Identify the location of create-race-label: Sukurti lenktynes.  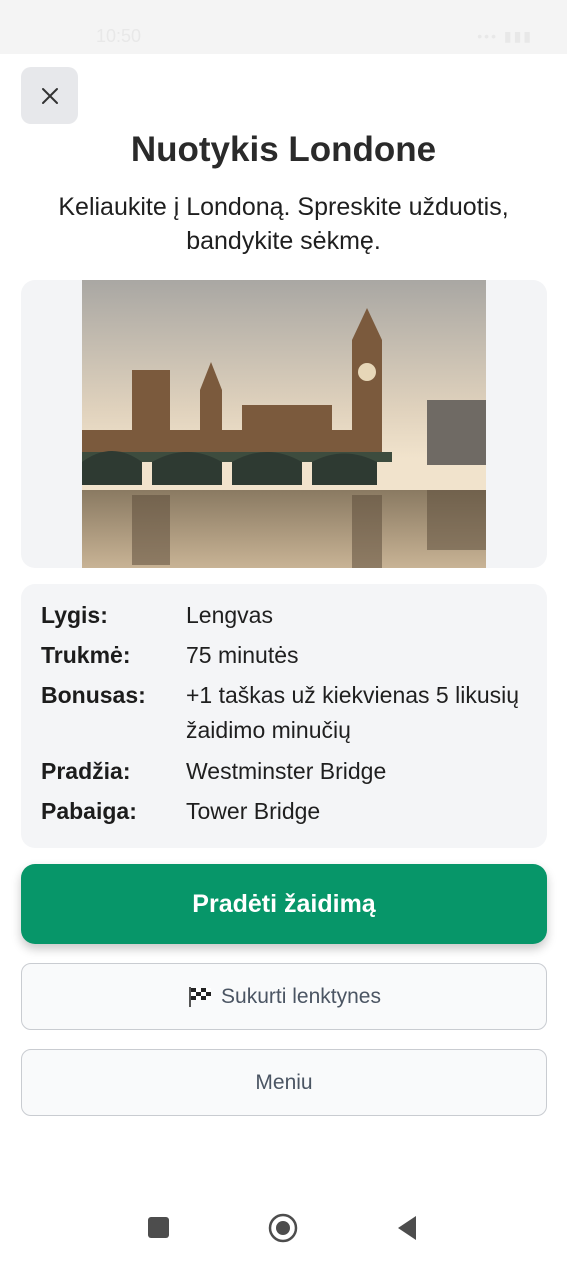
(301, 996).